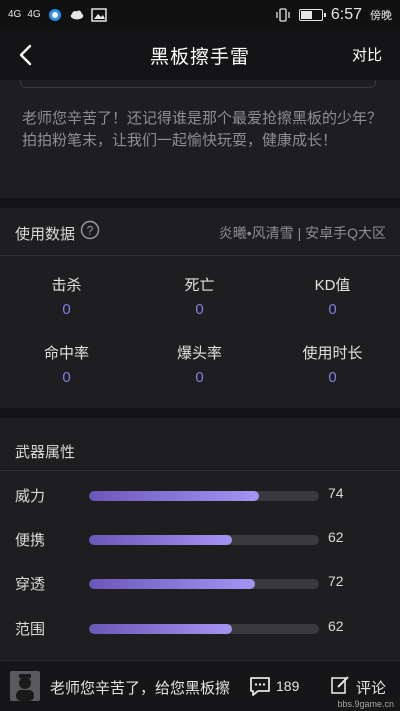 This screenshot has width=400, height=711. What do you see at coordinates (336, 493) in the screenshot?
I see `attr-value: 74` at bounding box center [336, 493].